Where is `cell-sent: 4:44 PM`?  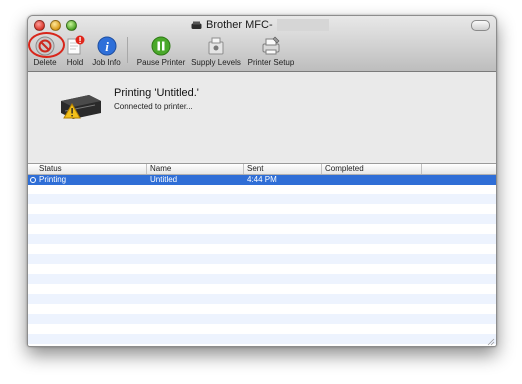
cell-sent: 4:44 PM is located at coordinates (262, 179).